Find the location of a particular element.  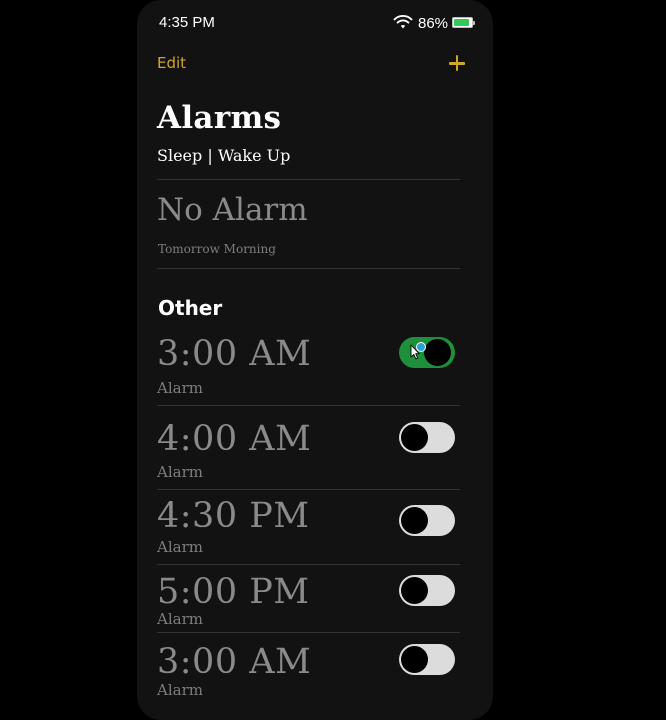

add-alarm-button is located at coordinates (457, 64).